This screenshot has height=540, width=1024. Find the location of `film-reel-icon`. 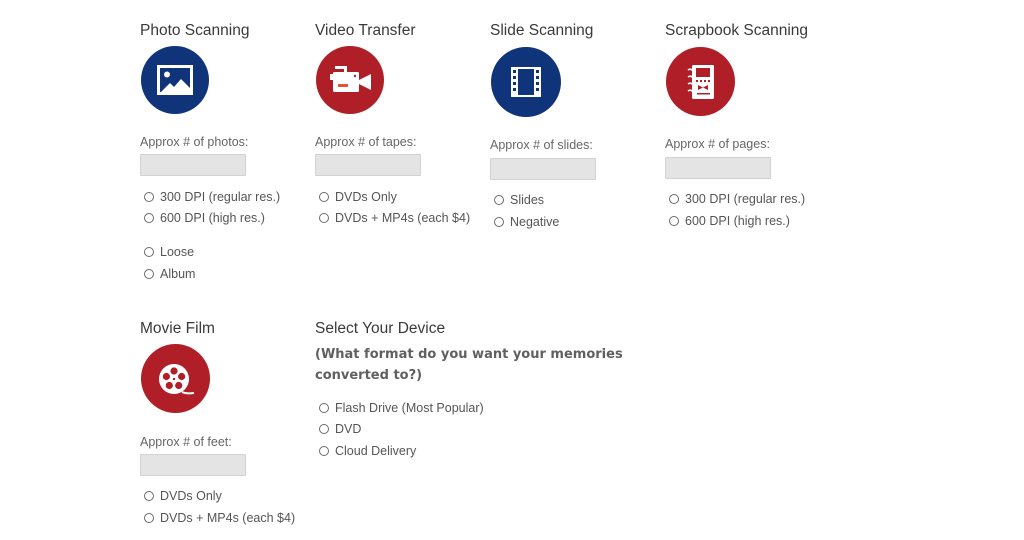

film-reel-icon is located at coordinates (175, 378).